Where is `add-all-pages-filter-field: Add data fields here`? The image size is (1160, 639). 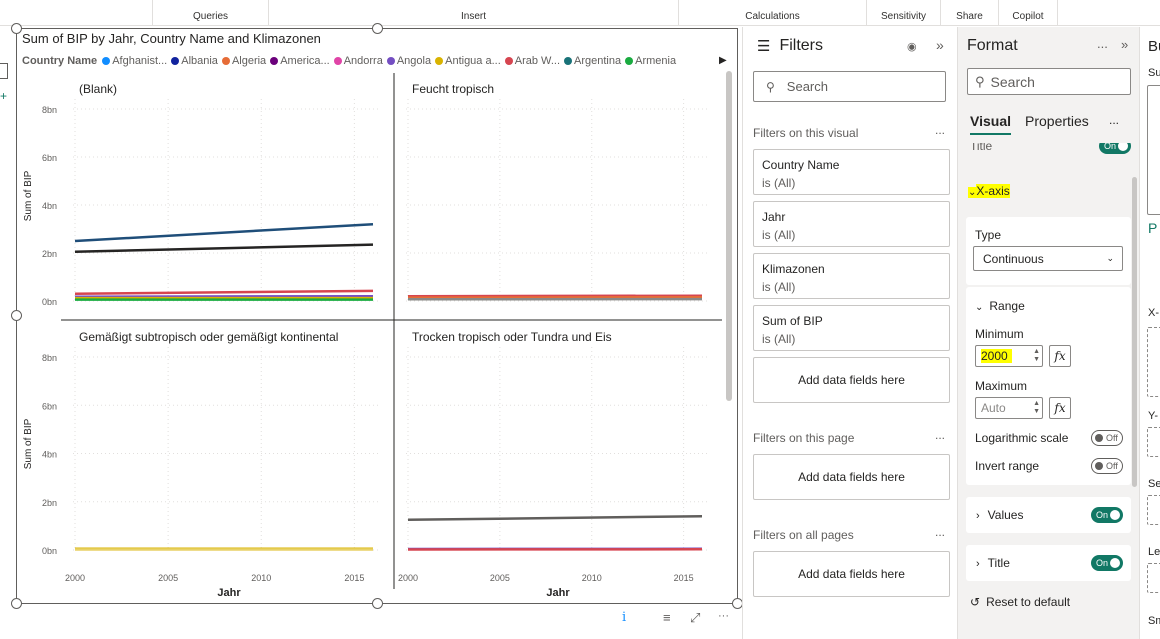 add-all-pages-filter-field: Add data fields here is located at coordinates (851, 574).